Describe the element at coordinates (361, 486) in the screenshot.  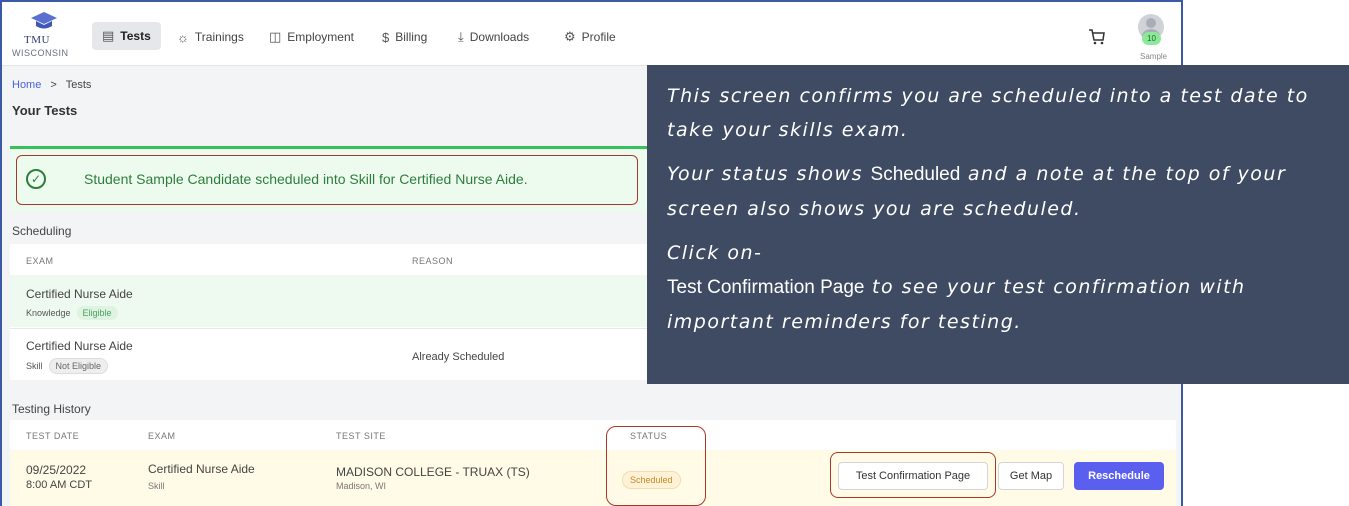
I see `test-site-city: Madison, WI` at that location.